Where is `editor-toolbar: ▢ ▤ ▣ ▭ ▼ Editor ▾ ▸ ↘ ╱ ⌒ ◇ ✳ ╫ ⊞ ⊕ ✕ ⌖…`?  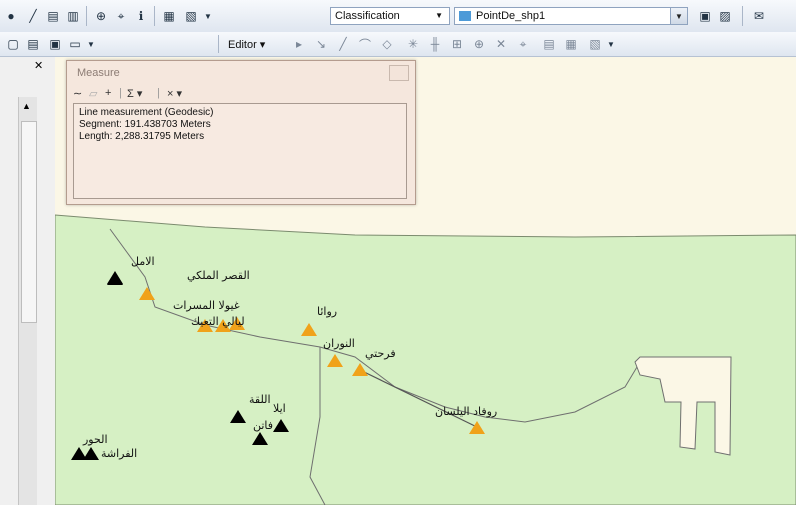
editor-toolbar: ▢ ▤ ▣ ▭ ▼ Editor ▾ ▸ ↘ ╱ ⌒ ◇ ✳ ╫ ⊞ ⊕ ✕ ⌖… is located at coordinates (398, 44).